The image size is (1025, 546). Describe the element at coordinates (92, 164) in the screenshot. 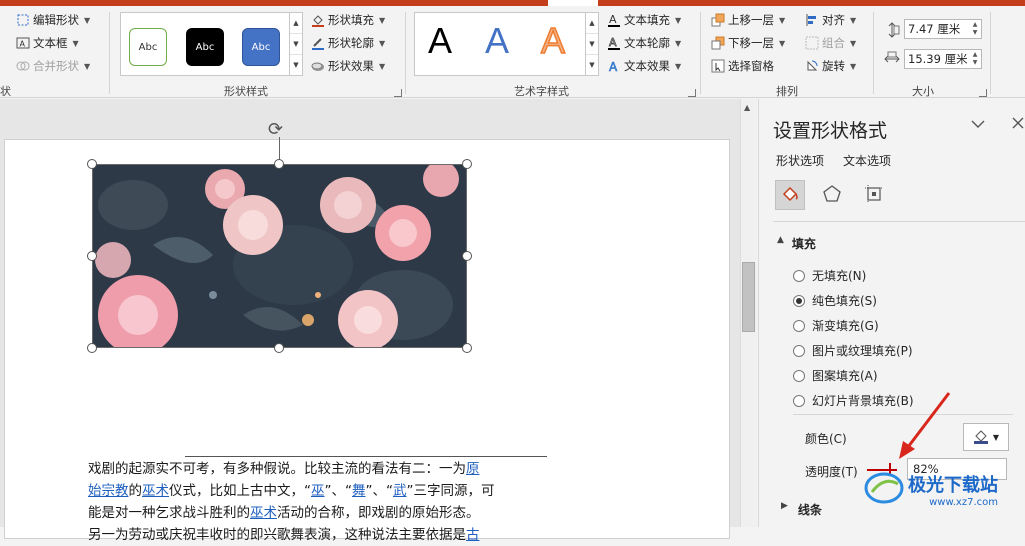

I see `resize-handle-top-left` at that location.